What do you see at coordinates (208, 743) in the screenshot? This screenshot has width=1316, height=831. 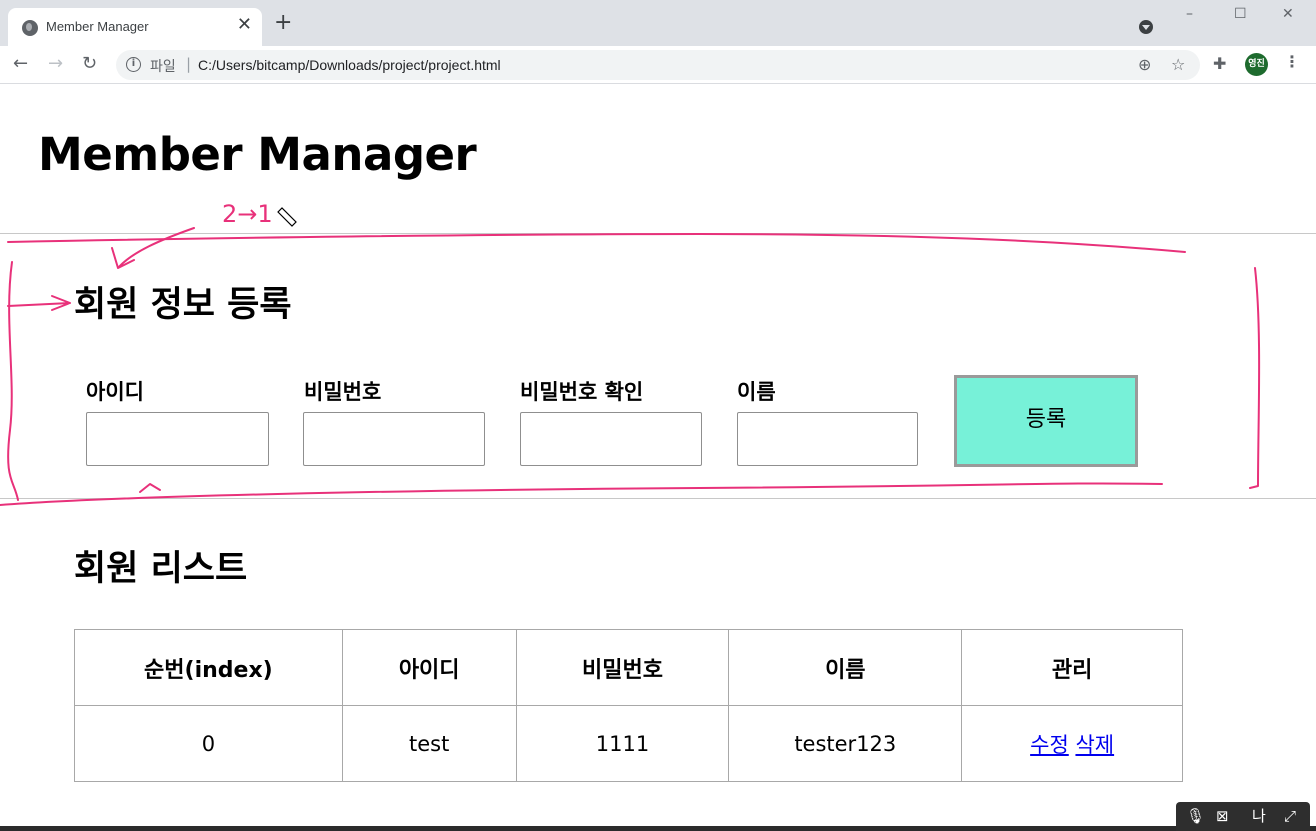 I see `cell-index: 0` at bounding box center [208, 743].